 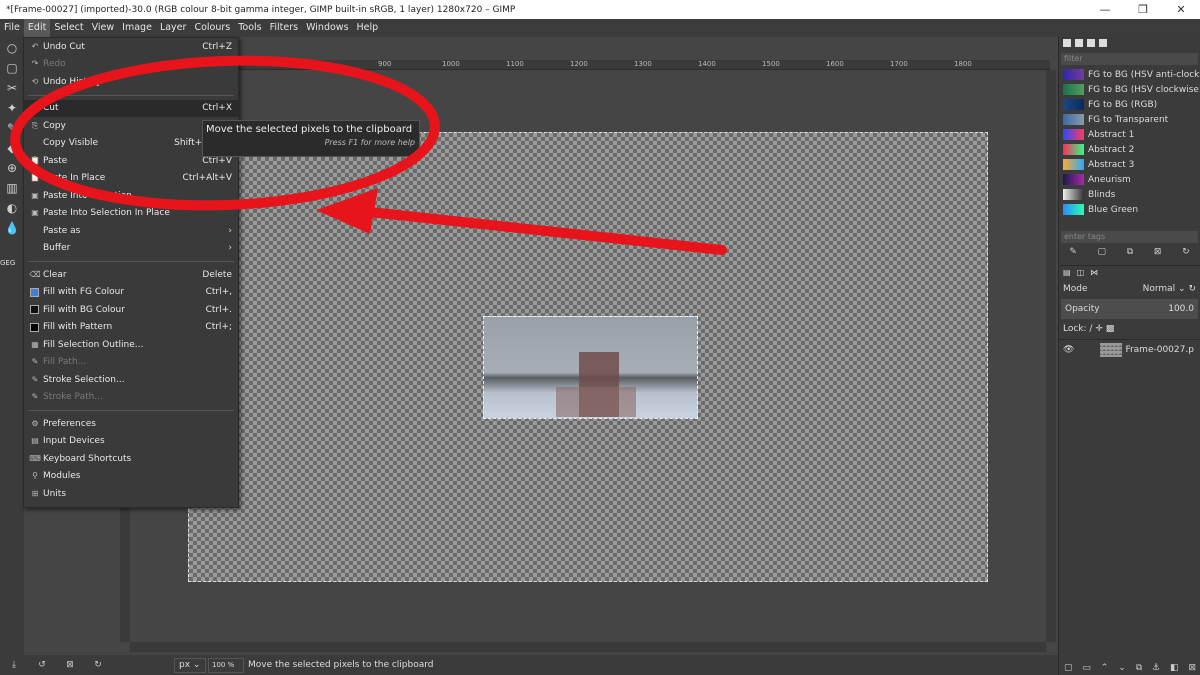 What do you see at coordinates (1129, 194) in the screenshot?
I see `gradient-item: Blinds` at bounding box center [1129, 194].